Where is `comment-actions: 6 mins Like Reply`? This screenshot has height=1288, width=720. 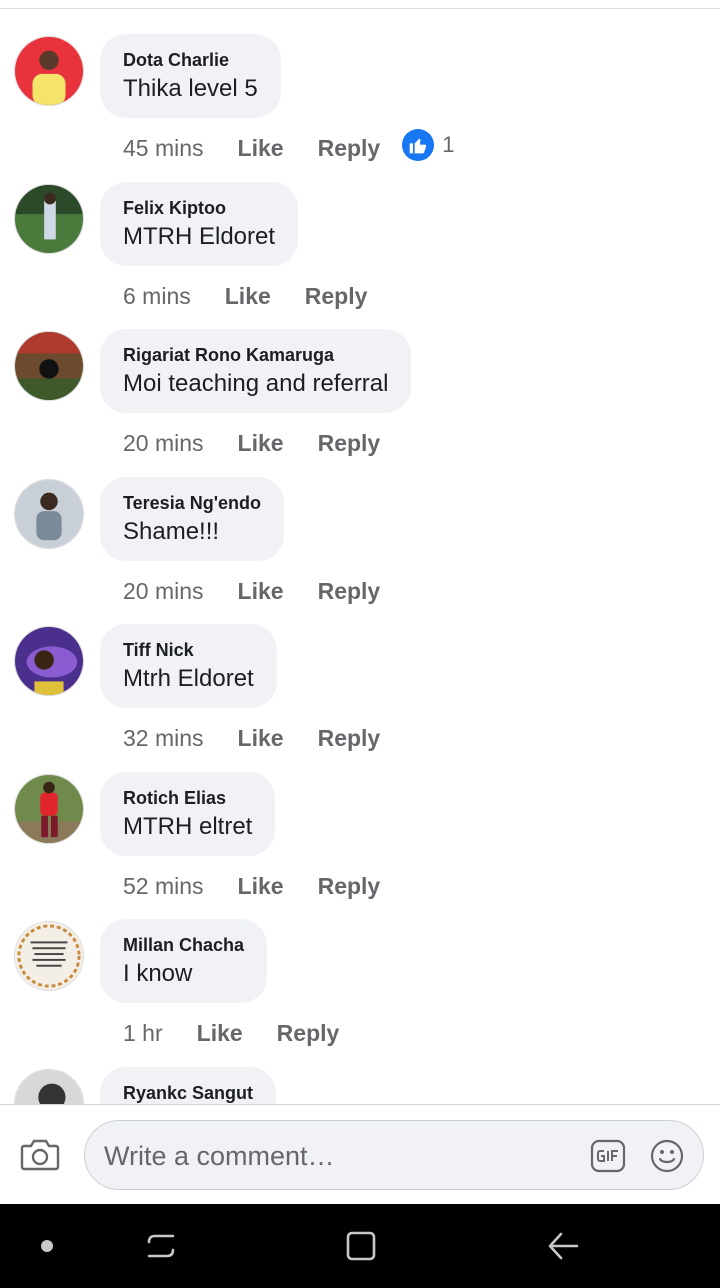
comment-actions: 6 mins Like Reply is located at coordinates (245, 296).